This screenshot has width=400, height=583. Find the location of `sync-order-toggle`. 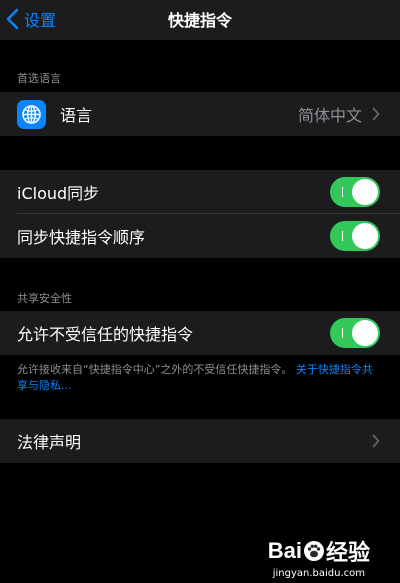

sync-order-toggle is located at coordinates (355, 236).